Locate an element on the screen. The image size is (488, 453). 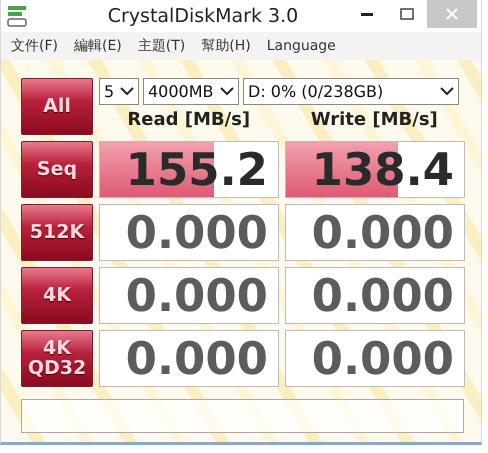
maximize-icon is located at coordinates (407, 14).